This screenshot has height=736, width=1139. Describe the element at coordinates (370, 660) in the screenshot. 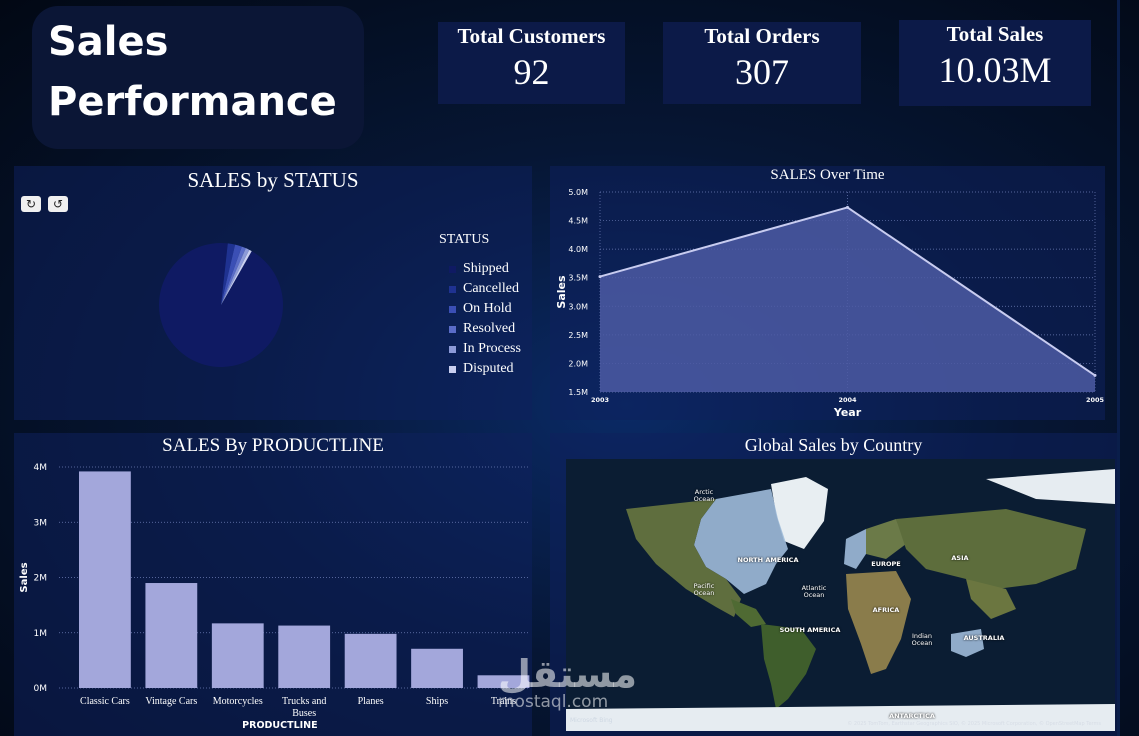

I see `bar-planes` at that location.